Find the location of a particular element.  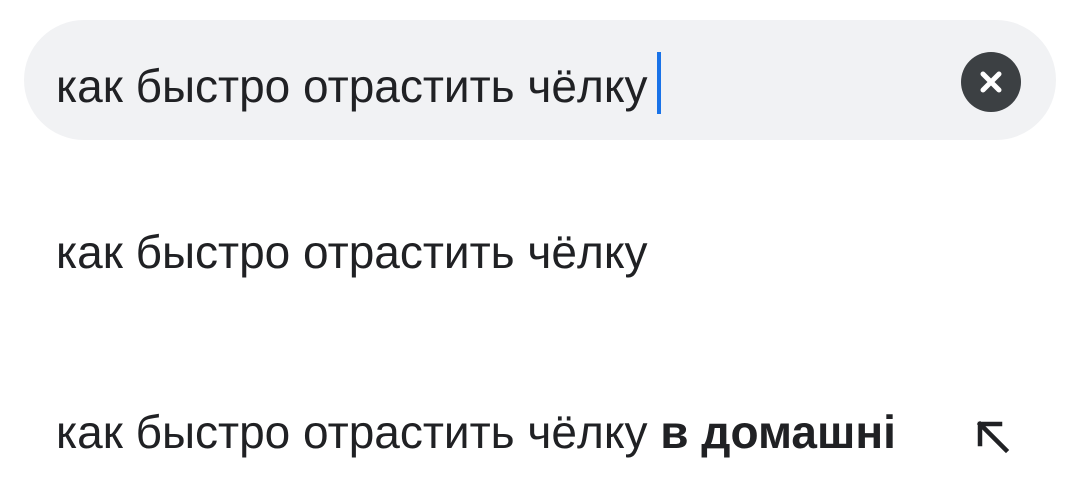

suggestion-label: как быстро отрастить чёлку в домашні is located at coordinates (476, 432).